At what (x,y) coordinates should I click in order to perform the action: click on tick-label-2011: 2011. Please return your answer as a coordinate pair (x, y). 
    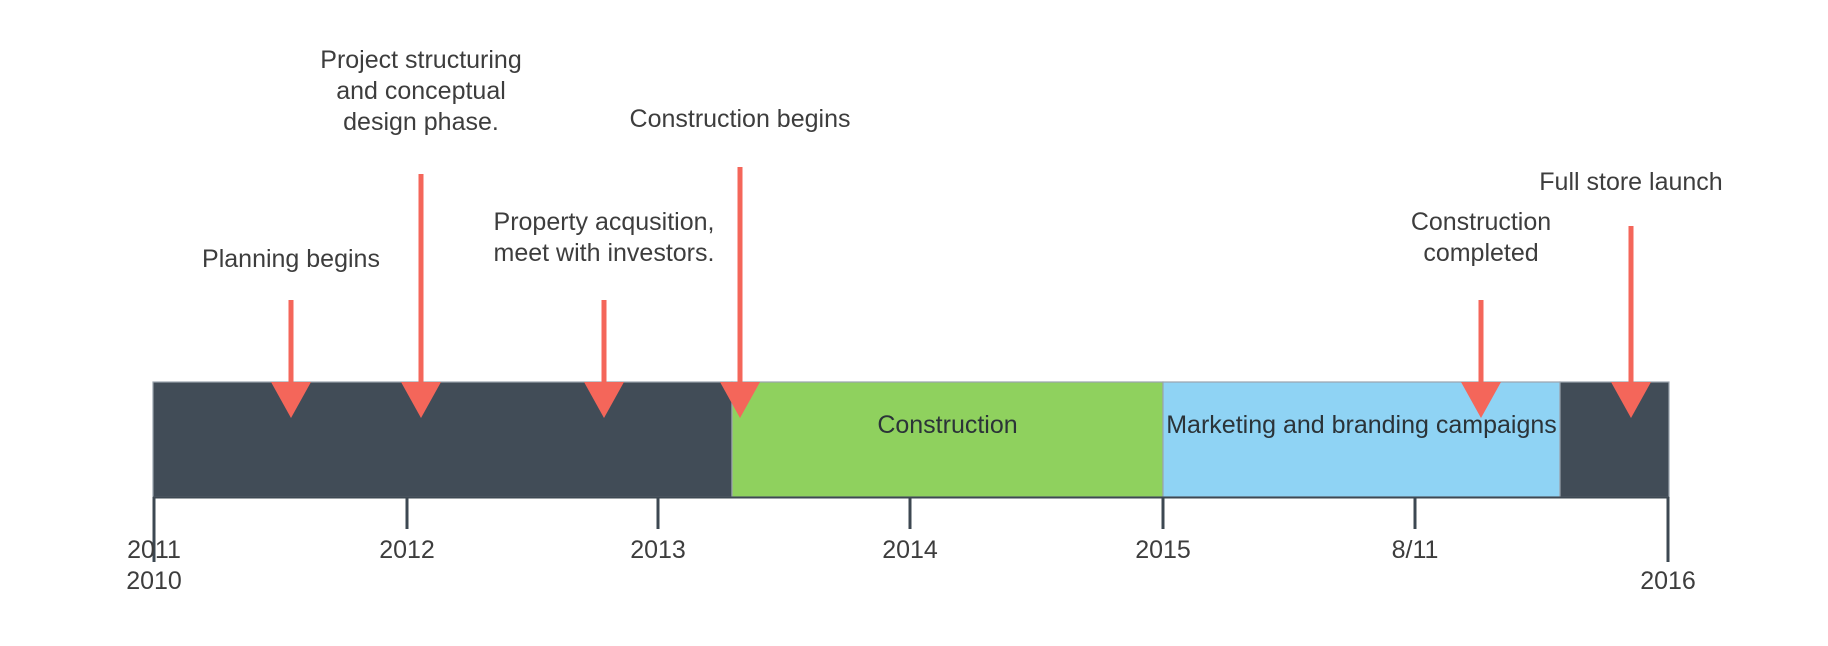
    Looking at the image, I should click on (154, 550).